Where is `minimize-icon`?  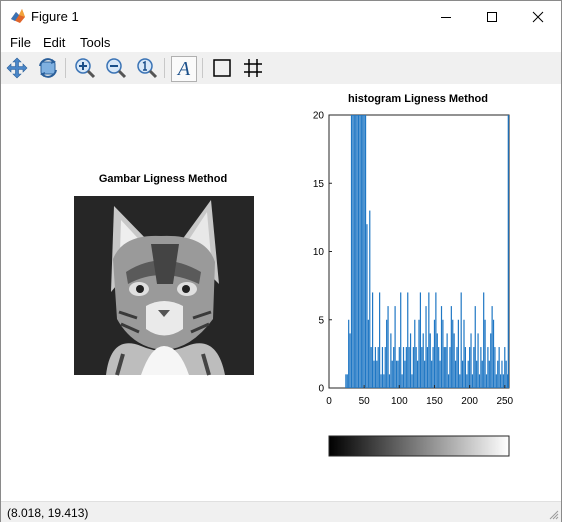
minimize-icon is located at coordinates (446, 17).